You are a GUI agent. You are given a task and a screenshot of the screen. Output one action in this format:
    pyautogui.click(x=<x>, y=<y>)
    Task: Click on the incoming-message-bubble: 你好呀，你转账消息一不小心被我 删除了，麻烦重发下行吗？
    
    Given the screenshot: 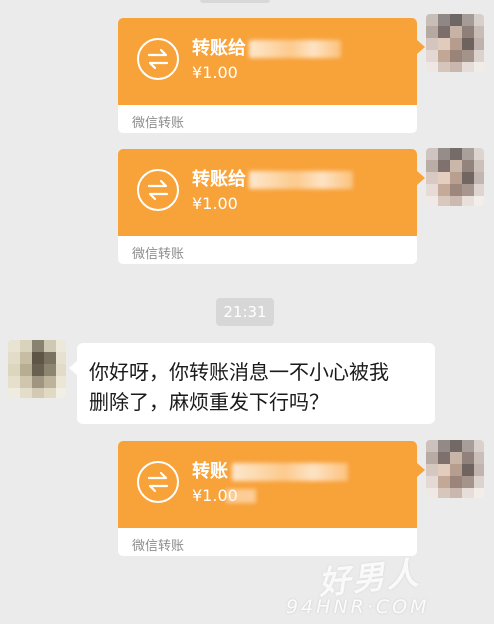 What is the action you would take?
    pyautogui.click(x=252, y=383)
    